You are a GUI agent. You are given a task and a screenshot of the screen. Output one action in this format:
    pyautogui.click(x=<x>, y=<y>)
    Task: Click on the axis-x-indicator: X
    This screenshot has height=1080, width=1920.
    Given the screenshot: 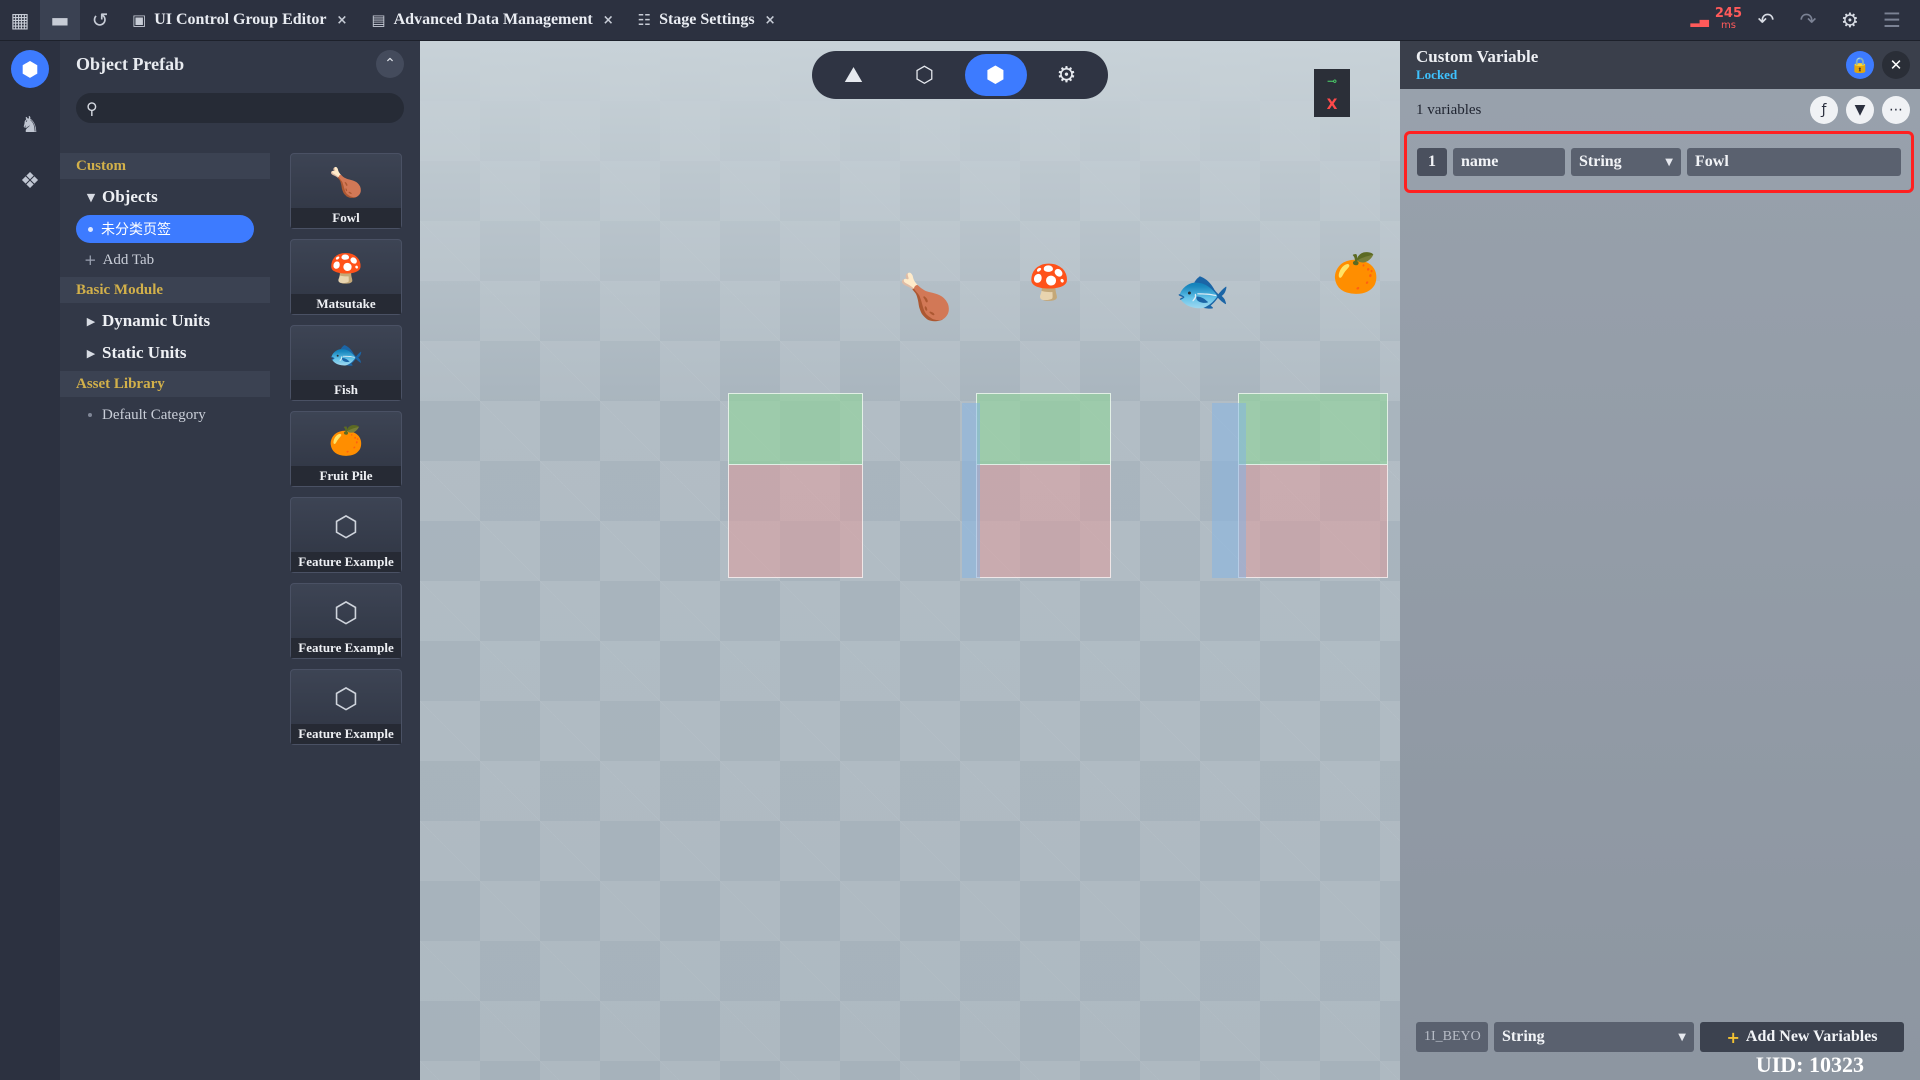 What is the action you would take?
    pyautogui.click(x=1332, y=105)
    